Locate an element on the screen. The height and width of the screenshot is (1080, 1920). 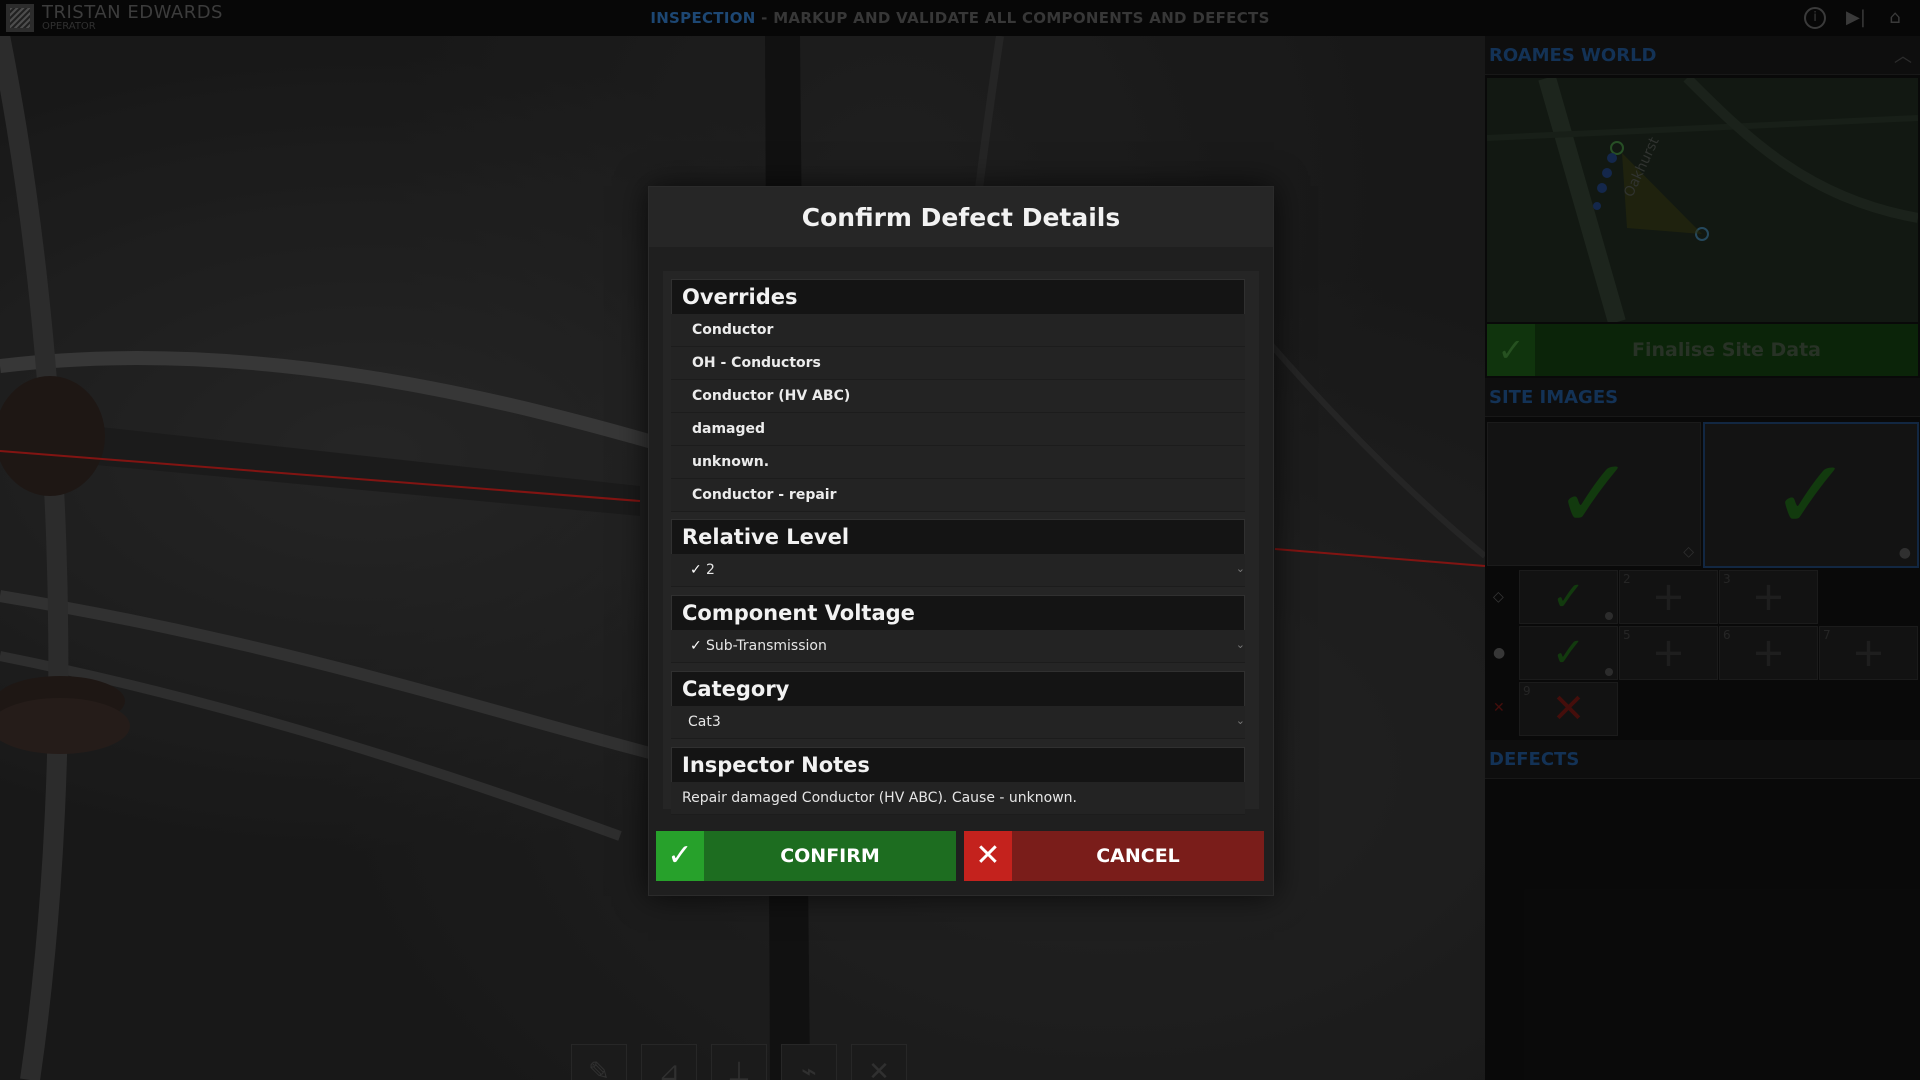
inspector-notes-title: Inspector Notes is located at coordinates (776, 765).